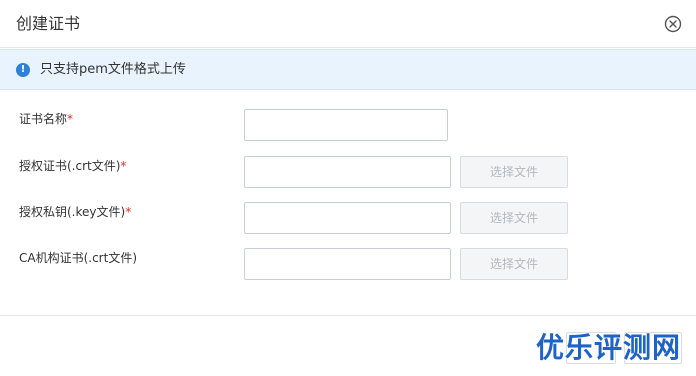 This screenshot has height=376, width=696. Describe the element at coordinates (347, 218) in the screenshot. I see `key-file-input` at that location.